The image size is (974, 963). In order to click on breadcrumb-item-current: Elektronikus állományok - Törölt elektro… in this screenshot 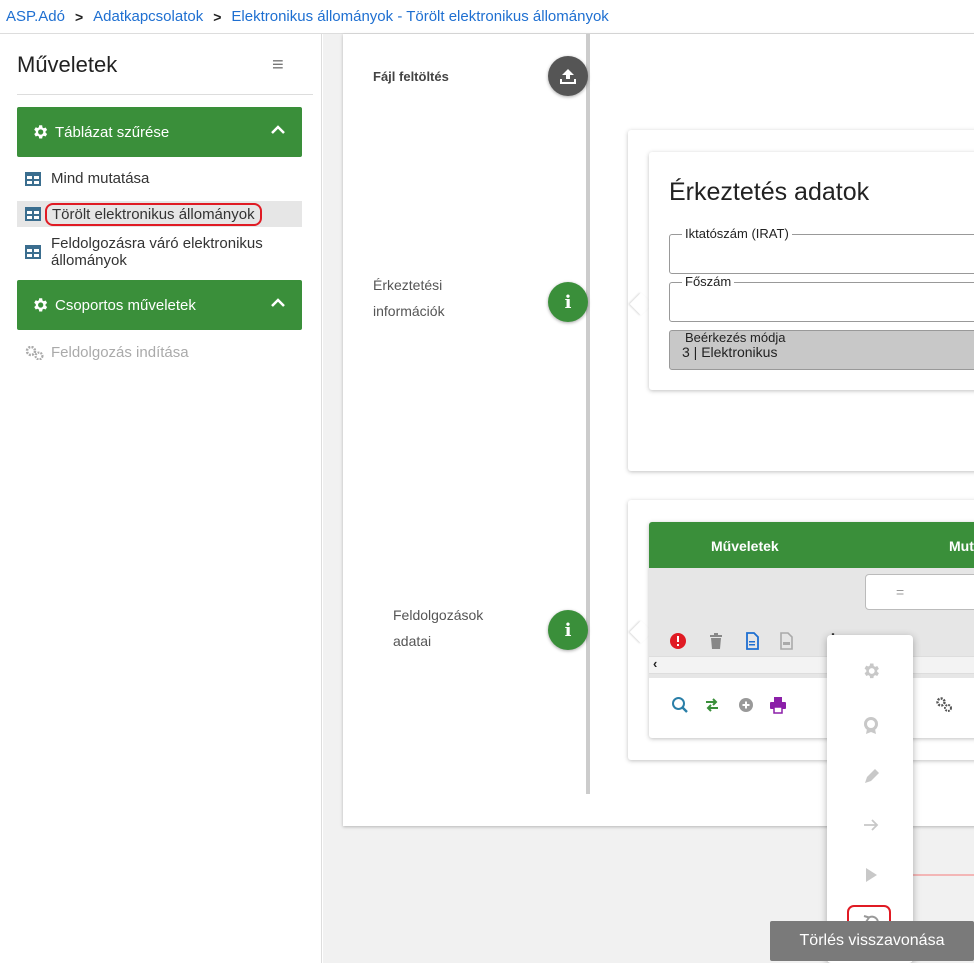, I will do `click(419, 16)`.